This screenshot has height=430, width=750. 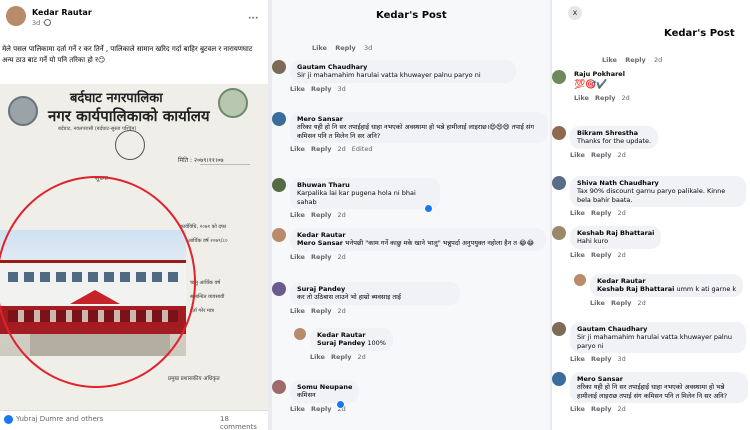 What do you see at coordinates (635, 289) in the screenshot?
I see `mention-link: Keshab Raj Bhattarai` at bounding box center [635, 289].